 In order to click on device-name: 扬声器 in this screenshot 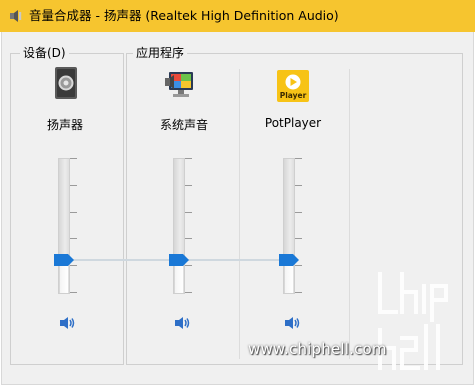, I will do `click(64, 125)`.